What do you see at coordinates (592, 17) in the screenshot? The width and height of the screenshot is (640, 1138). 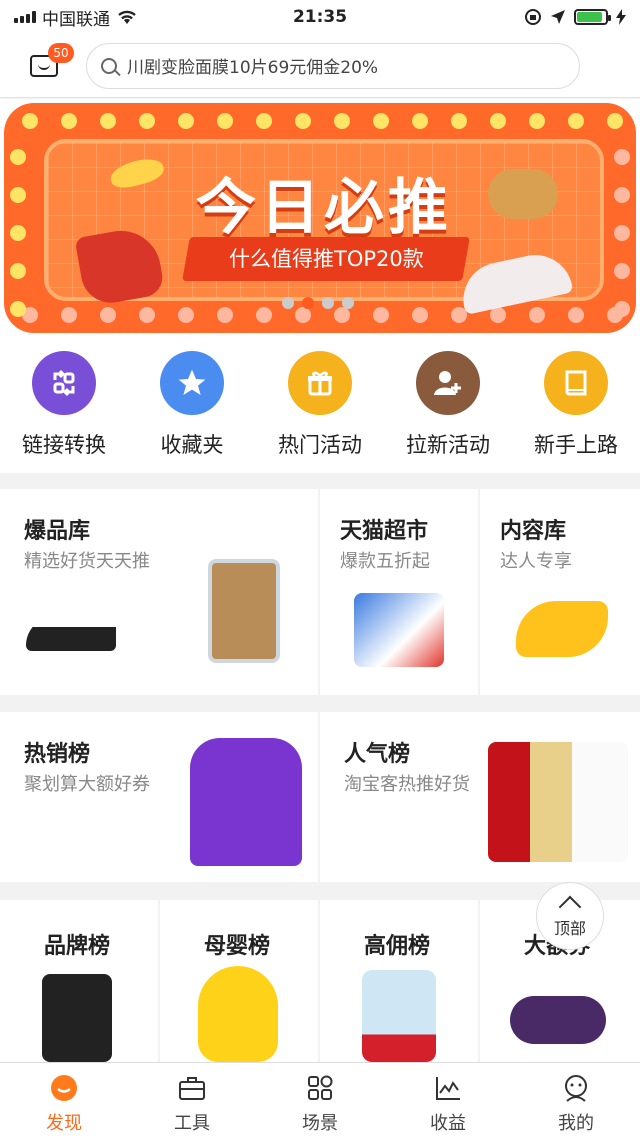 I see `battery-icon` at bounding box center [592, 17].